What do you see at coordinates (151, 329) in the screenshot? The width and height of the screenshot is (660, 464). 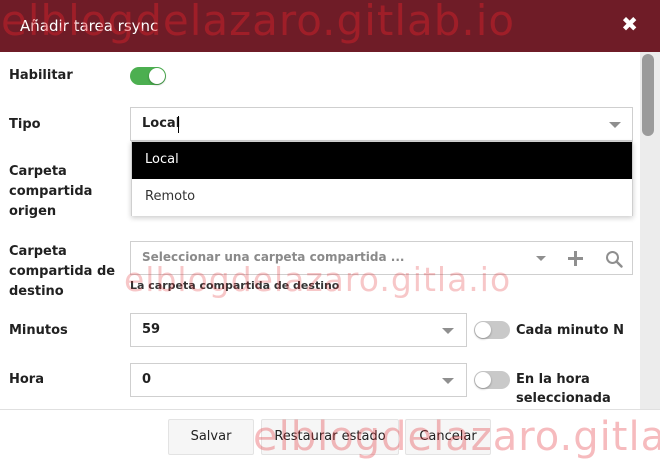 I see `minutes-value: 59` at bounding box center [151, 329].